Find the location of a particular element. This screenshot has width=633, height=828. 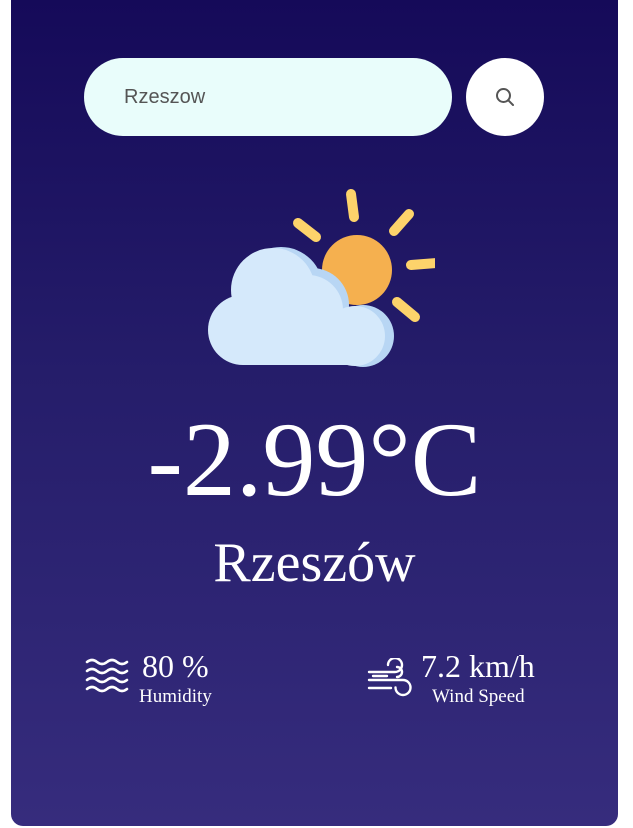

wind-speed-label: Wind Speed is located at coordinates (478, 696).